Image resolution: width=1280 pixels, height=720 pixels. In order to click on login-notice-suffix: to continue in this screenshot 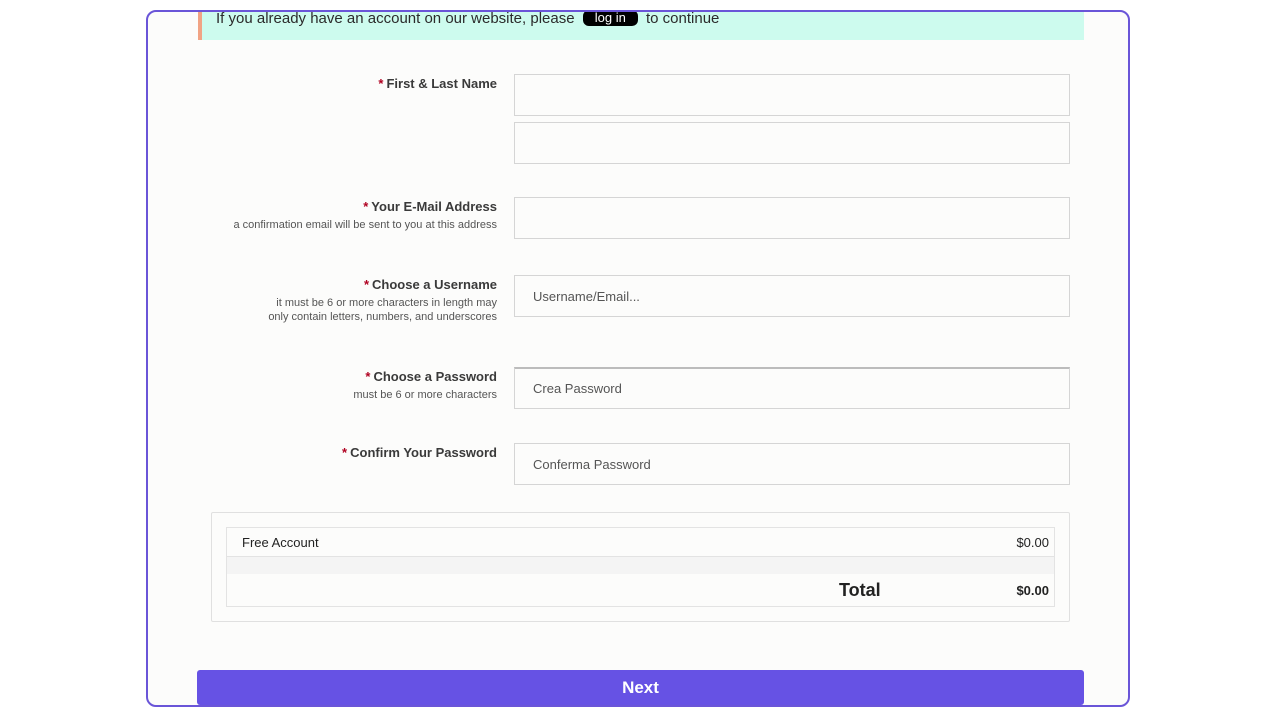, I will do `click(683, 18)`.